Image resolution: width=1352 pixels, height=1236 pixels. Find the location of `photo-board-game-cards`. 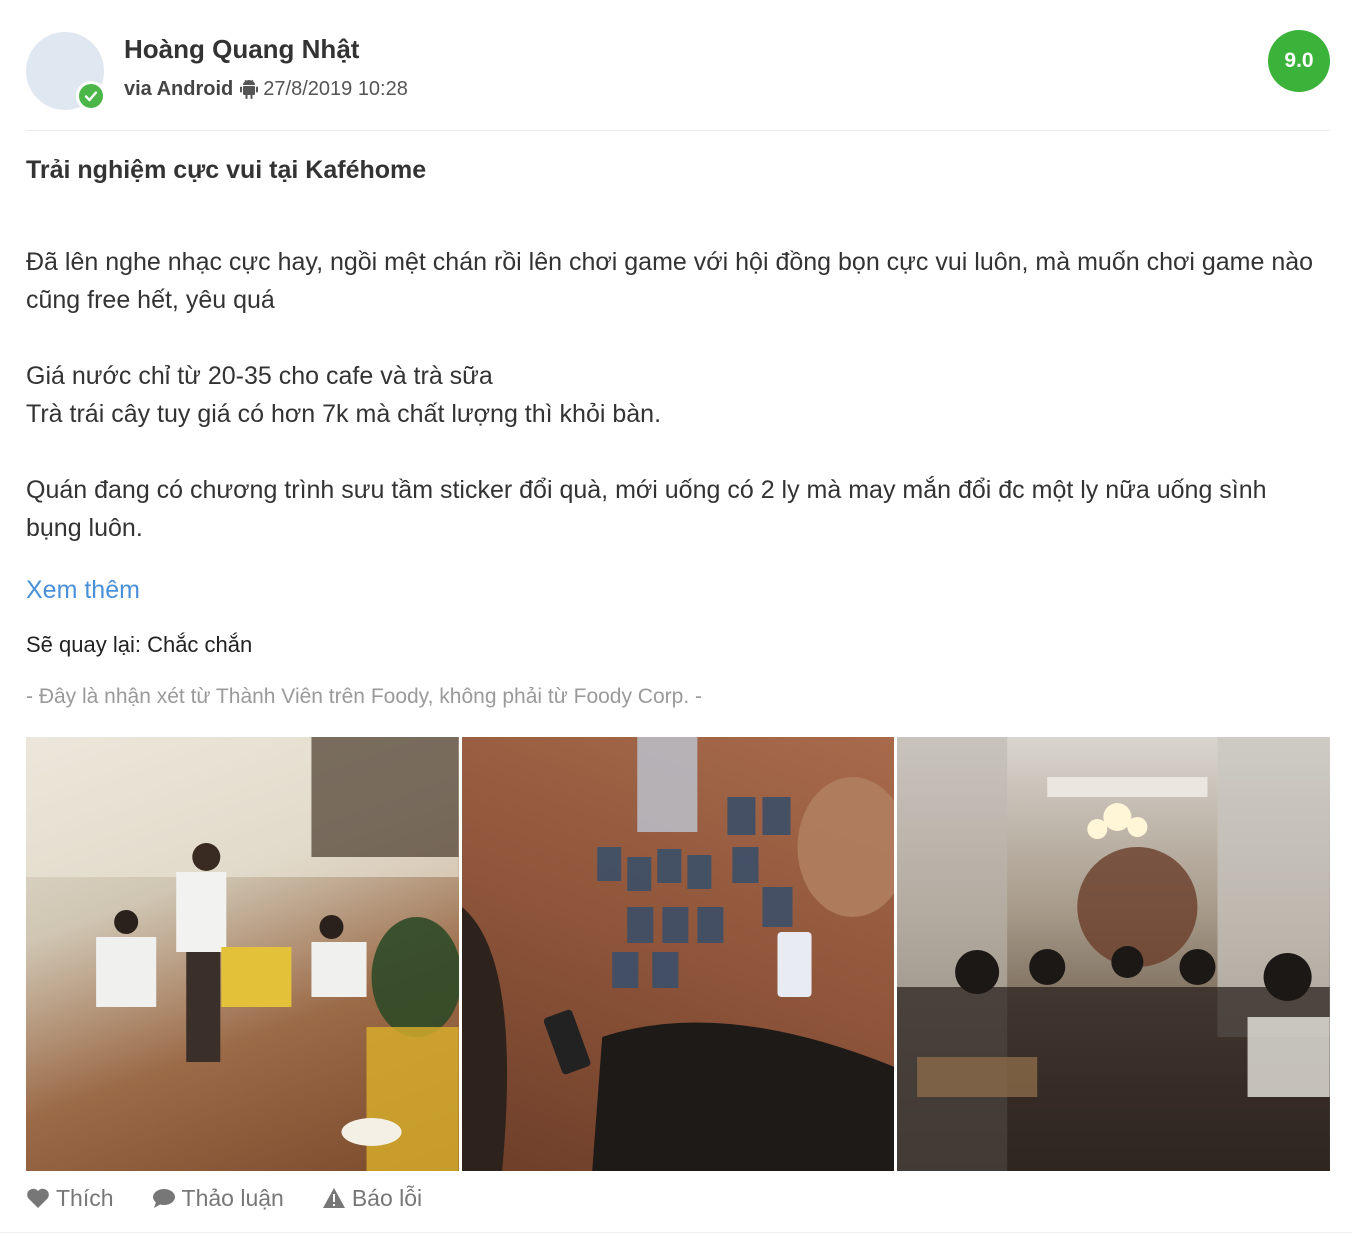

photo-board-game-cards is located at coordinates (678, 954).